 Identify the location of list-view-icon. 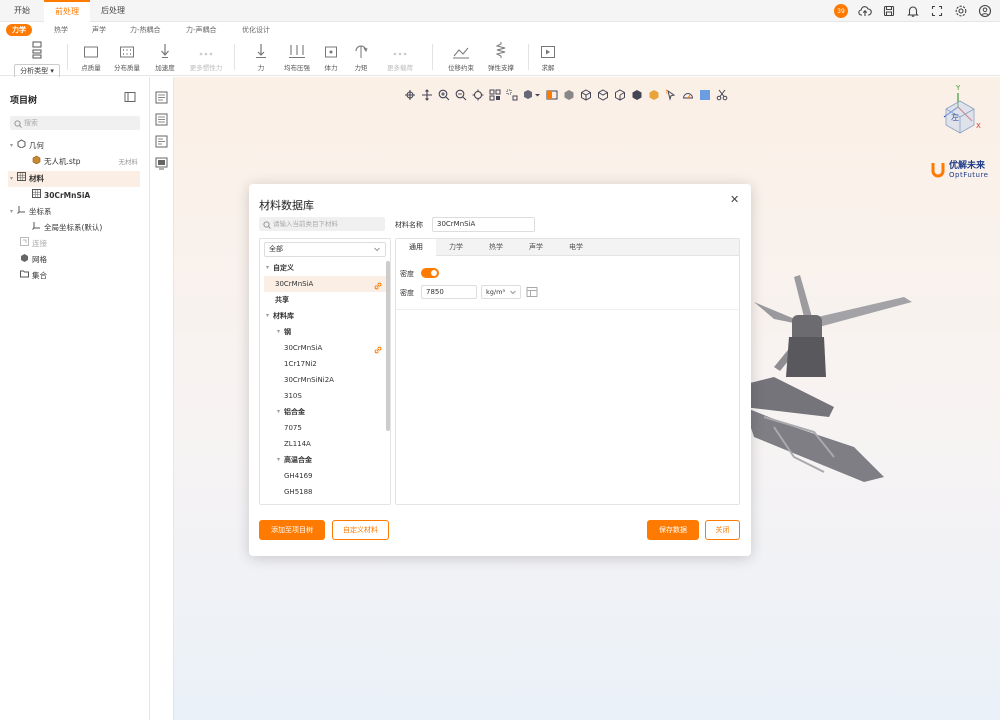
(161, 119).